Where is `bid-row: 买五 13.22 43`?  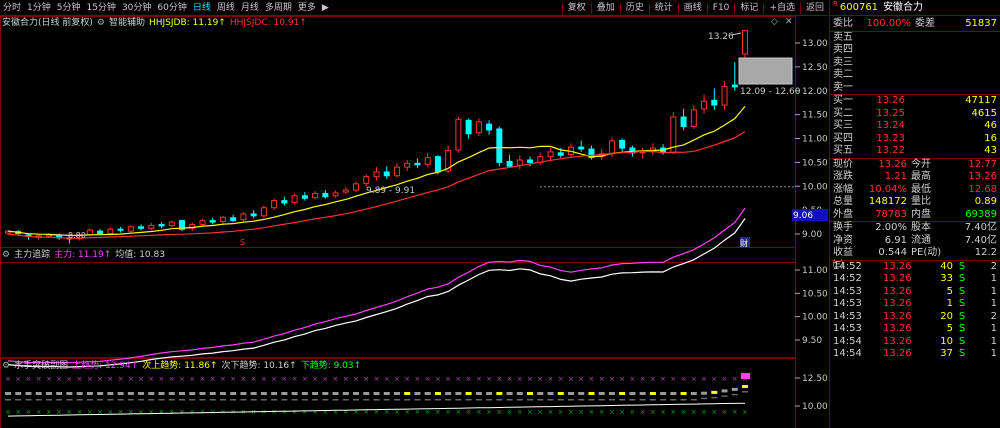 bid-row: 买五 13.22 43 is located at coordinates (915, 151).